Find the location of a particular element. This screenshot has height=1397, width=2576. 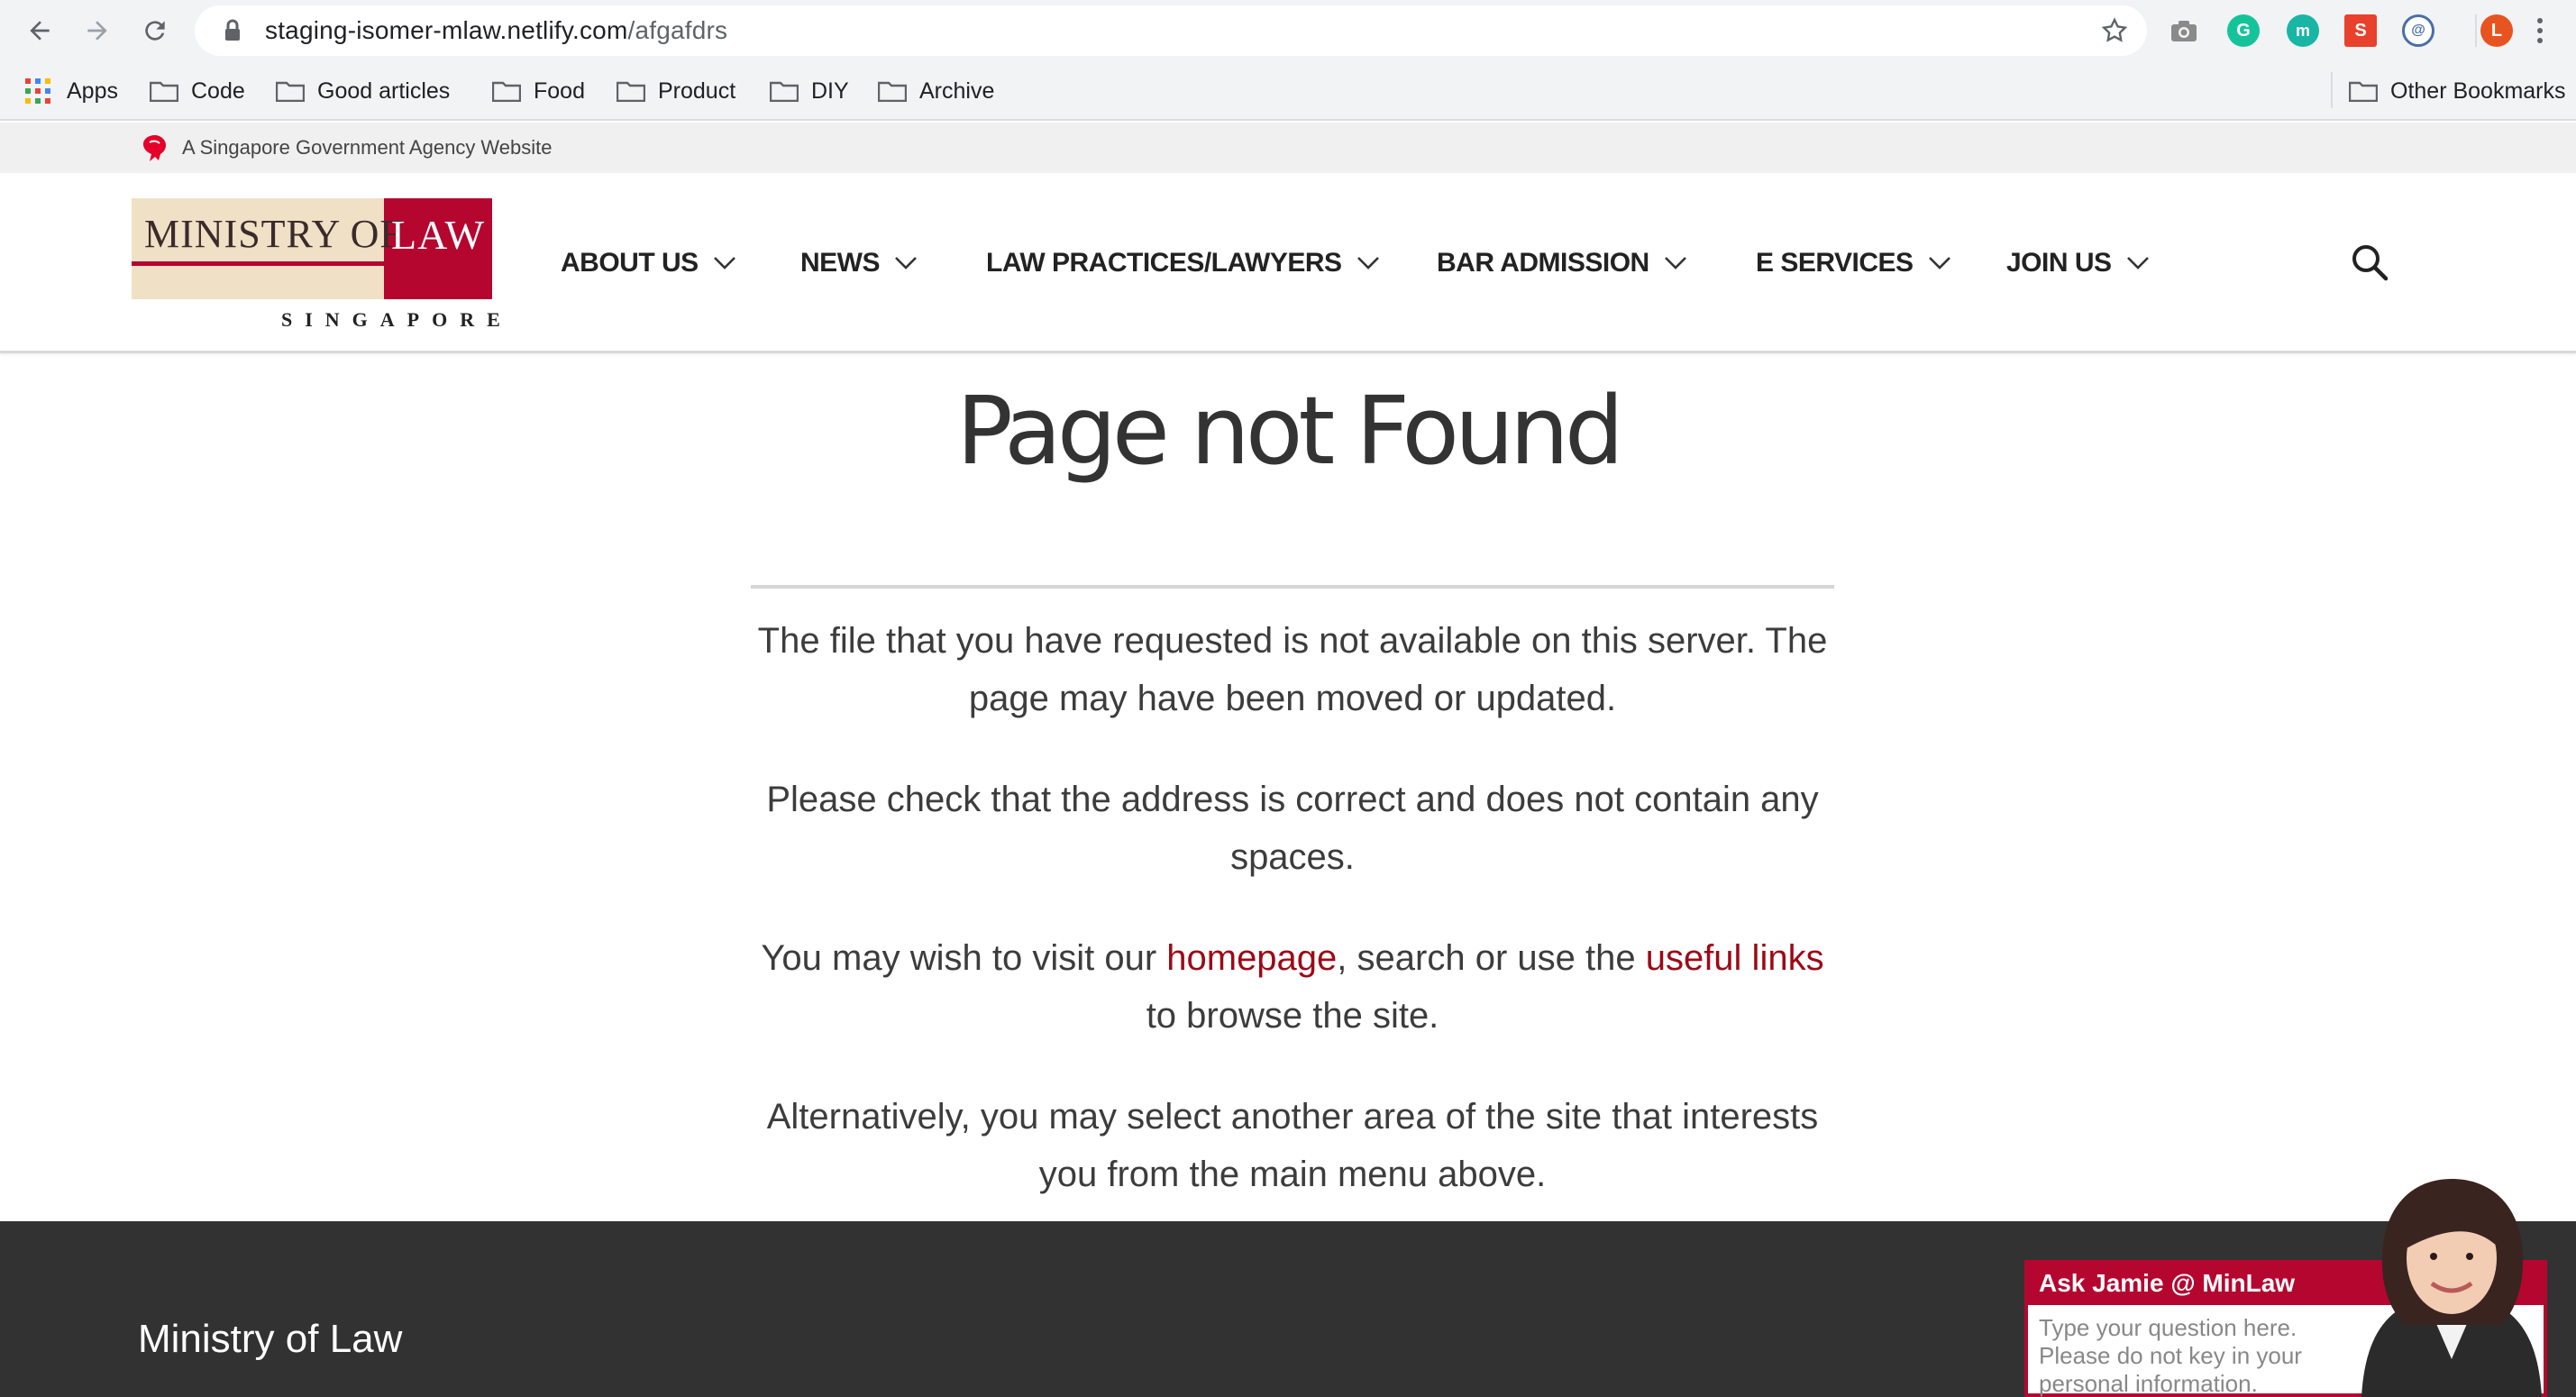

profile-avatar: L is located at coordinates (2496, 30).